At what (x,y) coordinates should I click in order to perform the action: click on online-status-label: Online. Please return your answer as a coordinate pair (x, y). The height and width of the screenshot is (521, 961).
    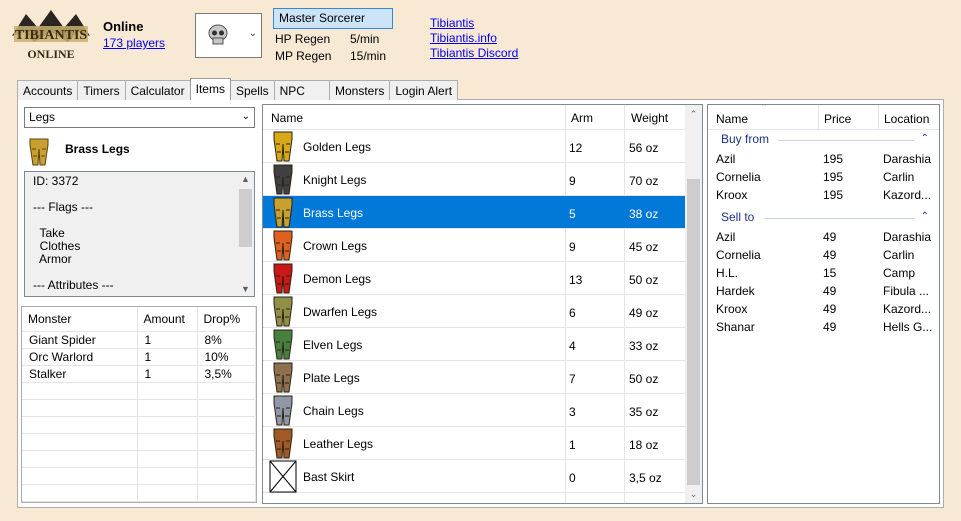
    Looking at the image, I should click on (123, 26).